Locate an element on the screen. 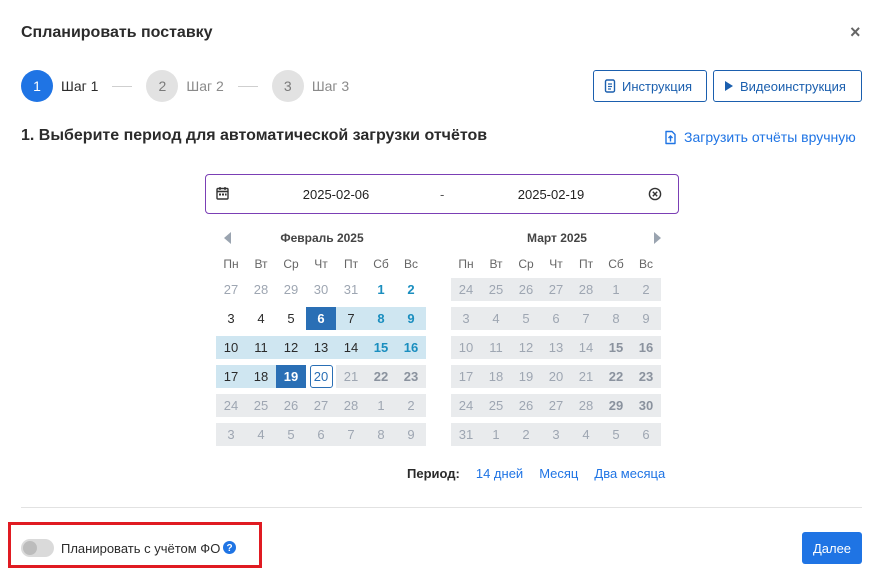 The height and width of the screenshot is (583, 882). step-1: 1 Шаг 1 is located at coordinates (59, 86).